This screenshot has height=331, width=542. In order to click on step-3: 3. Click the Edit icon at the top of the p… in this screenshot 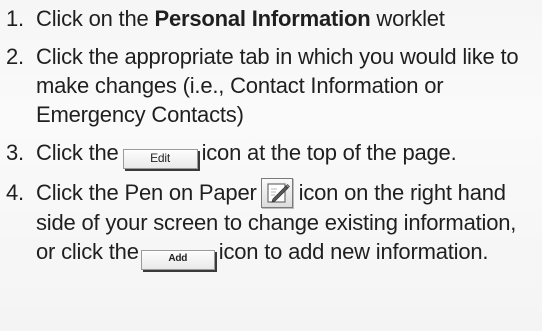, I will do `click(271, 153)`.